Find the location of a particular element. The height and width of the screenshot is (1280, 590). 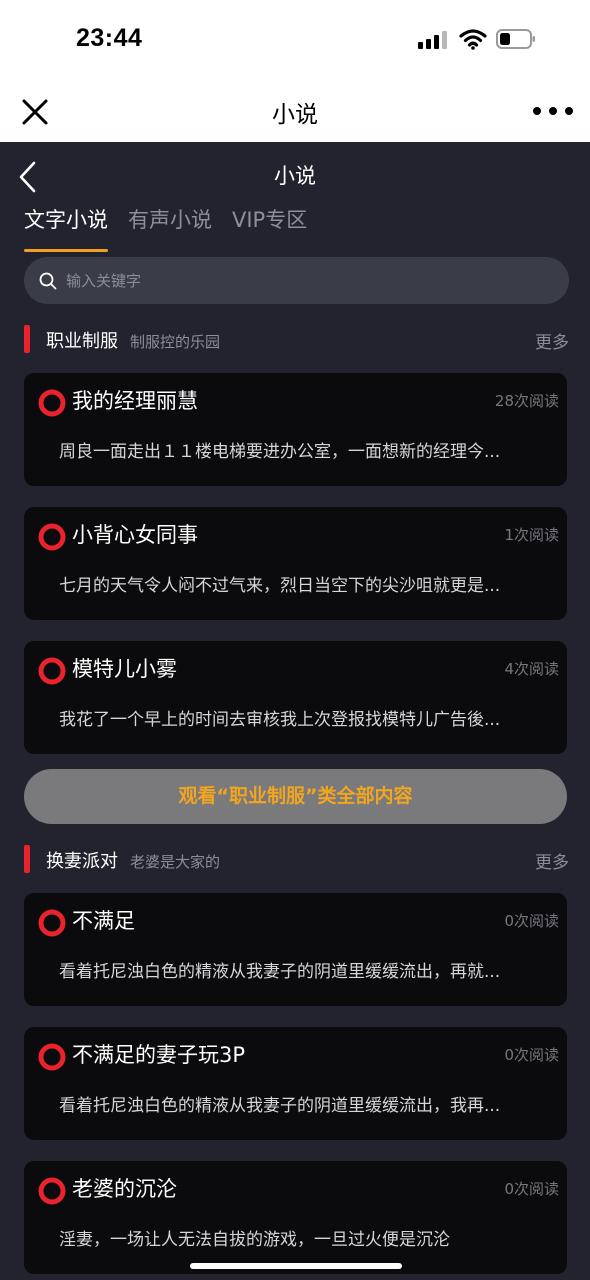

novel-title: 不满足 is located at coordinates (103, 921).